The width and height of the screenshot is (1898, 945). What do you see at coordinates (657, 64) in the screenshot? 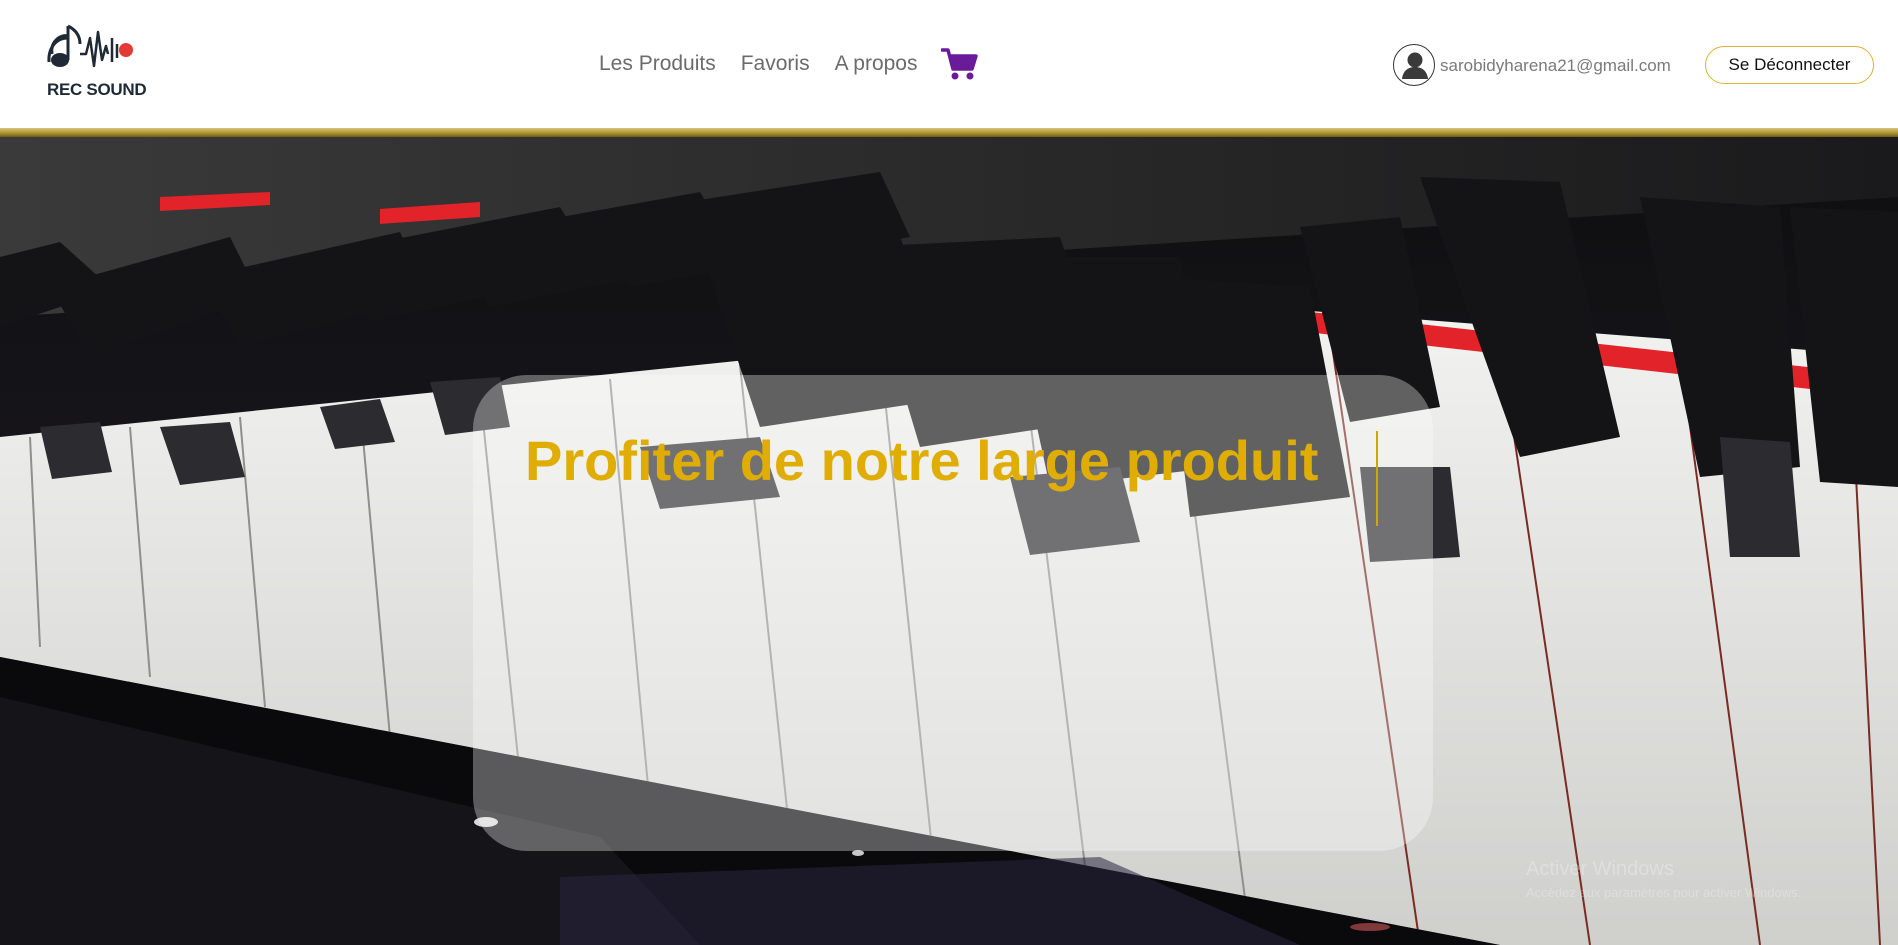
I see `nav-item-produits: Les Produits` at bounding box center [657, 64].